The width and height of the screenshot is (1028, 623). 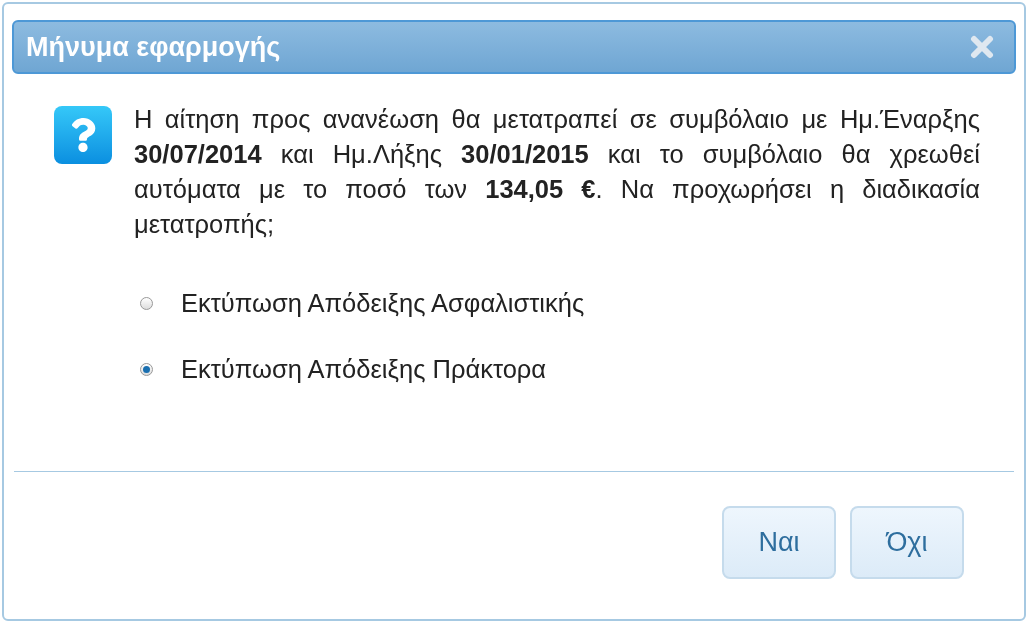 I want to click on dialog-button: Ναι, so click(x=779, y=542).